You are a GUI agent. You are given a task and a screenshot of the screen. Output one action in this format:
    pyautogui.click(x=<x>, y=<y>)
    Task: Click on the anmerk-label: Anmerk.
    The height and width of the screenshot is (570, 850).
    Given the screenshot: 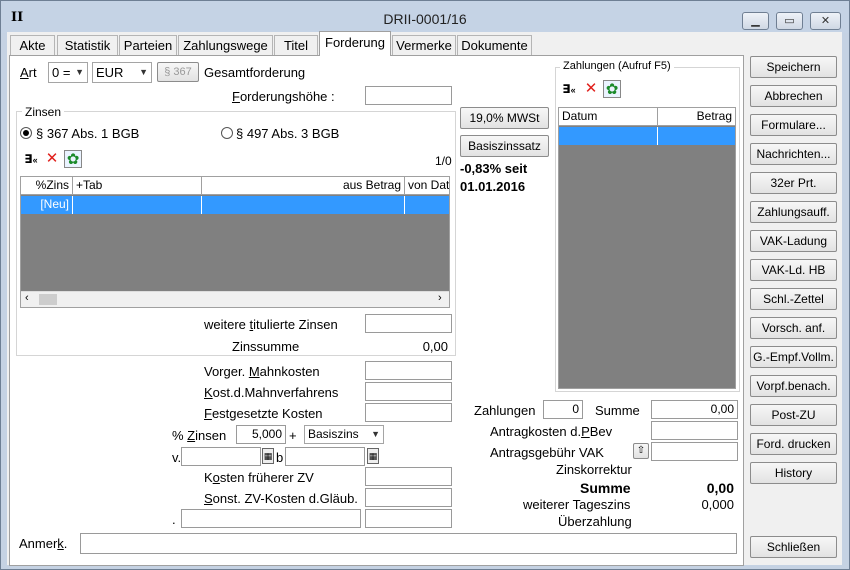 What is the action you would take?
    pyautogui.click(x=43, y=543)
    